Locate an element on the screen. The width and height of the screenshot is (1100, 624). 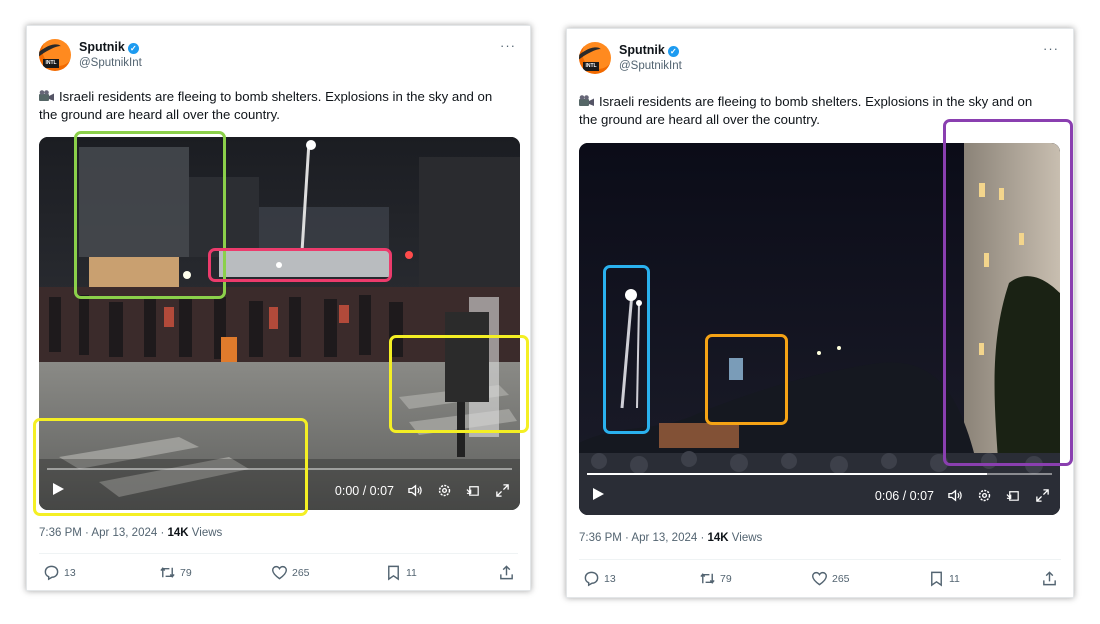
video-progress-fill is located at coordinates (787, 474).